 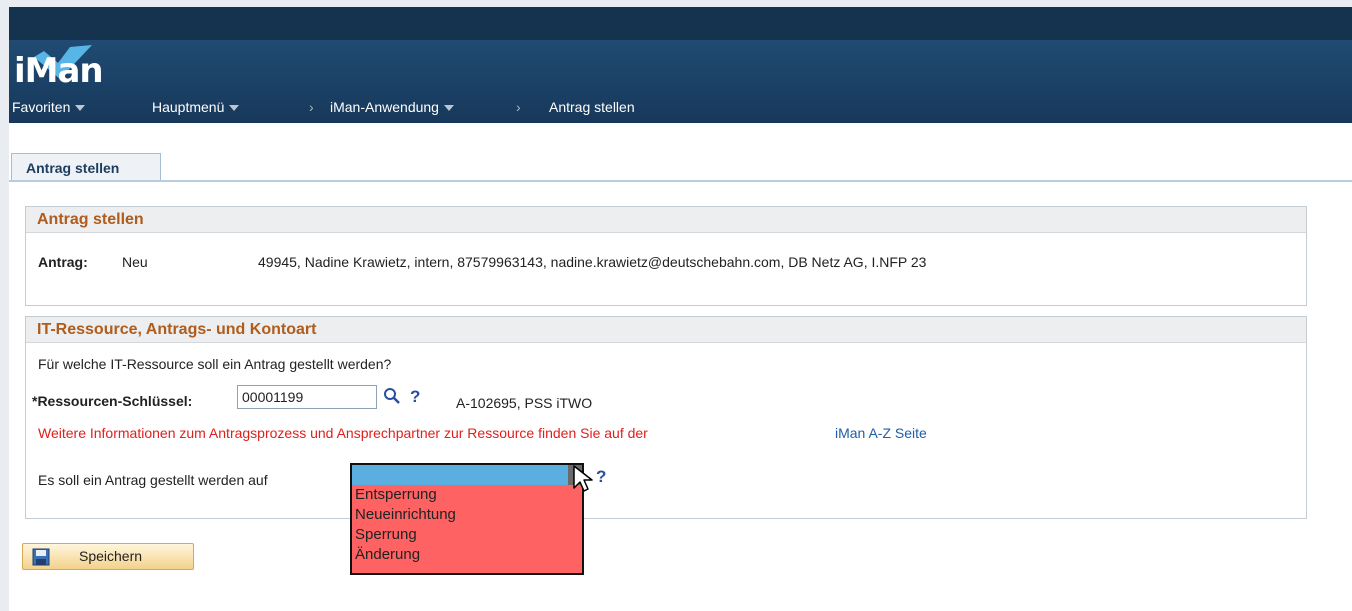 I want to click on antrag-section-title: Antrag stellen, so click(x=666, y=220).